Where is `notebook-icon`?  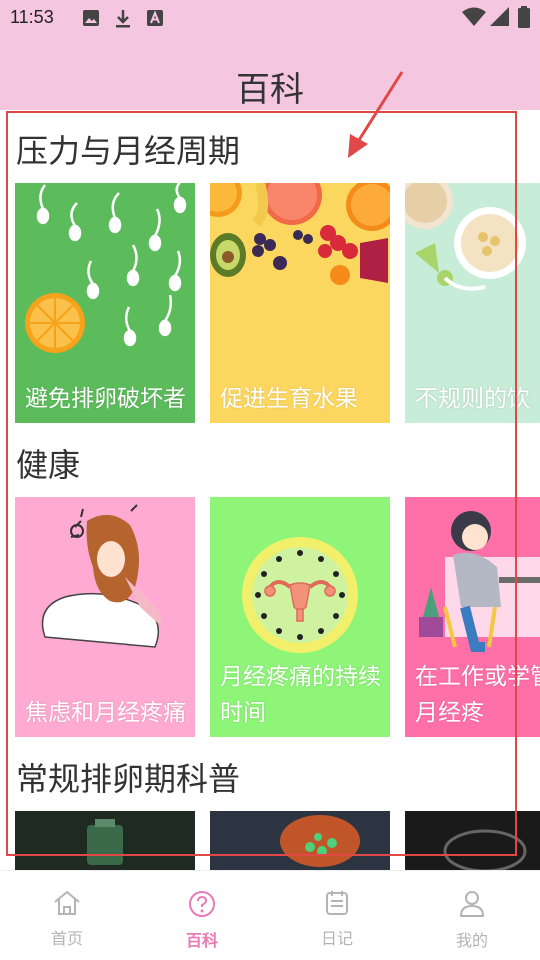 notebook-icon is located at coordinates (337, 903).